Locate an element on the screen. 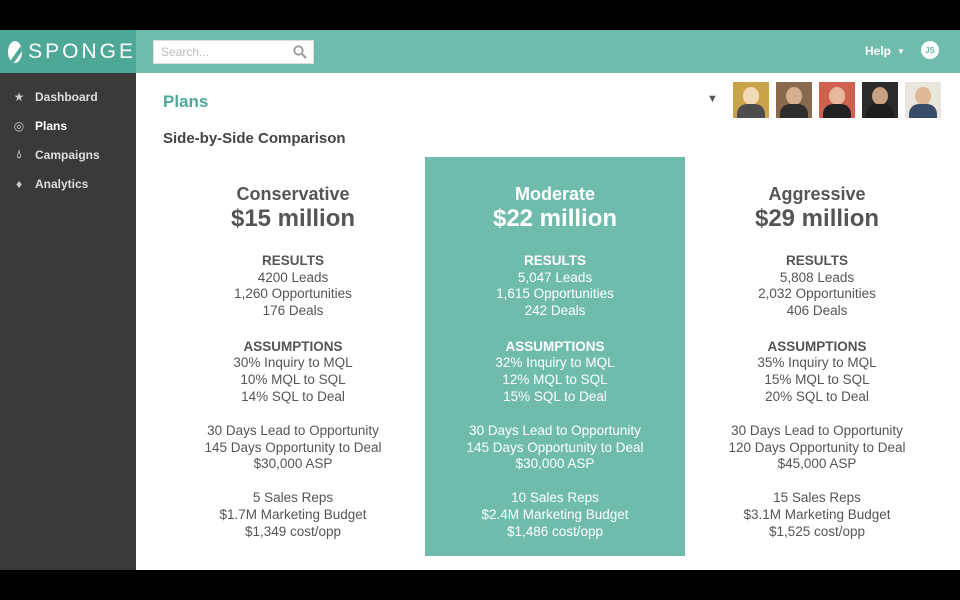  assumption-value: 12% MQL to SQL is located at coordinates (555, 380).